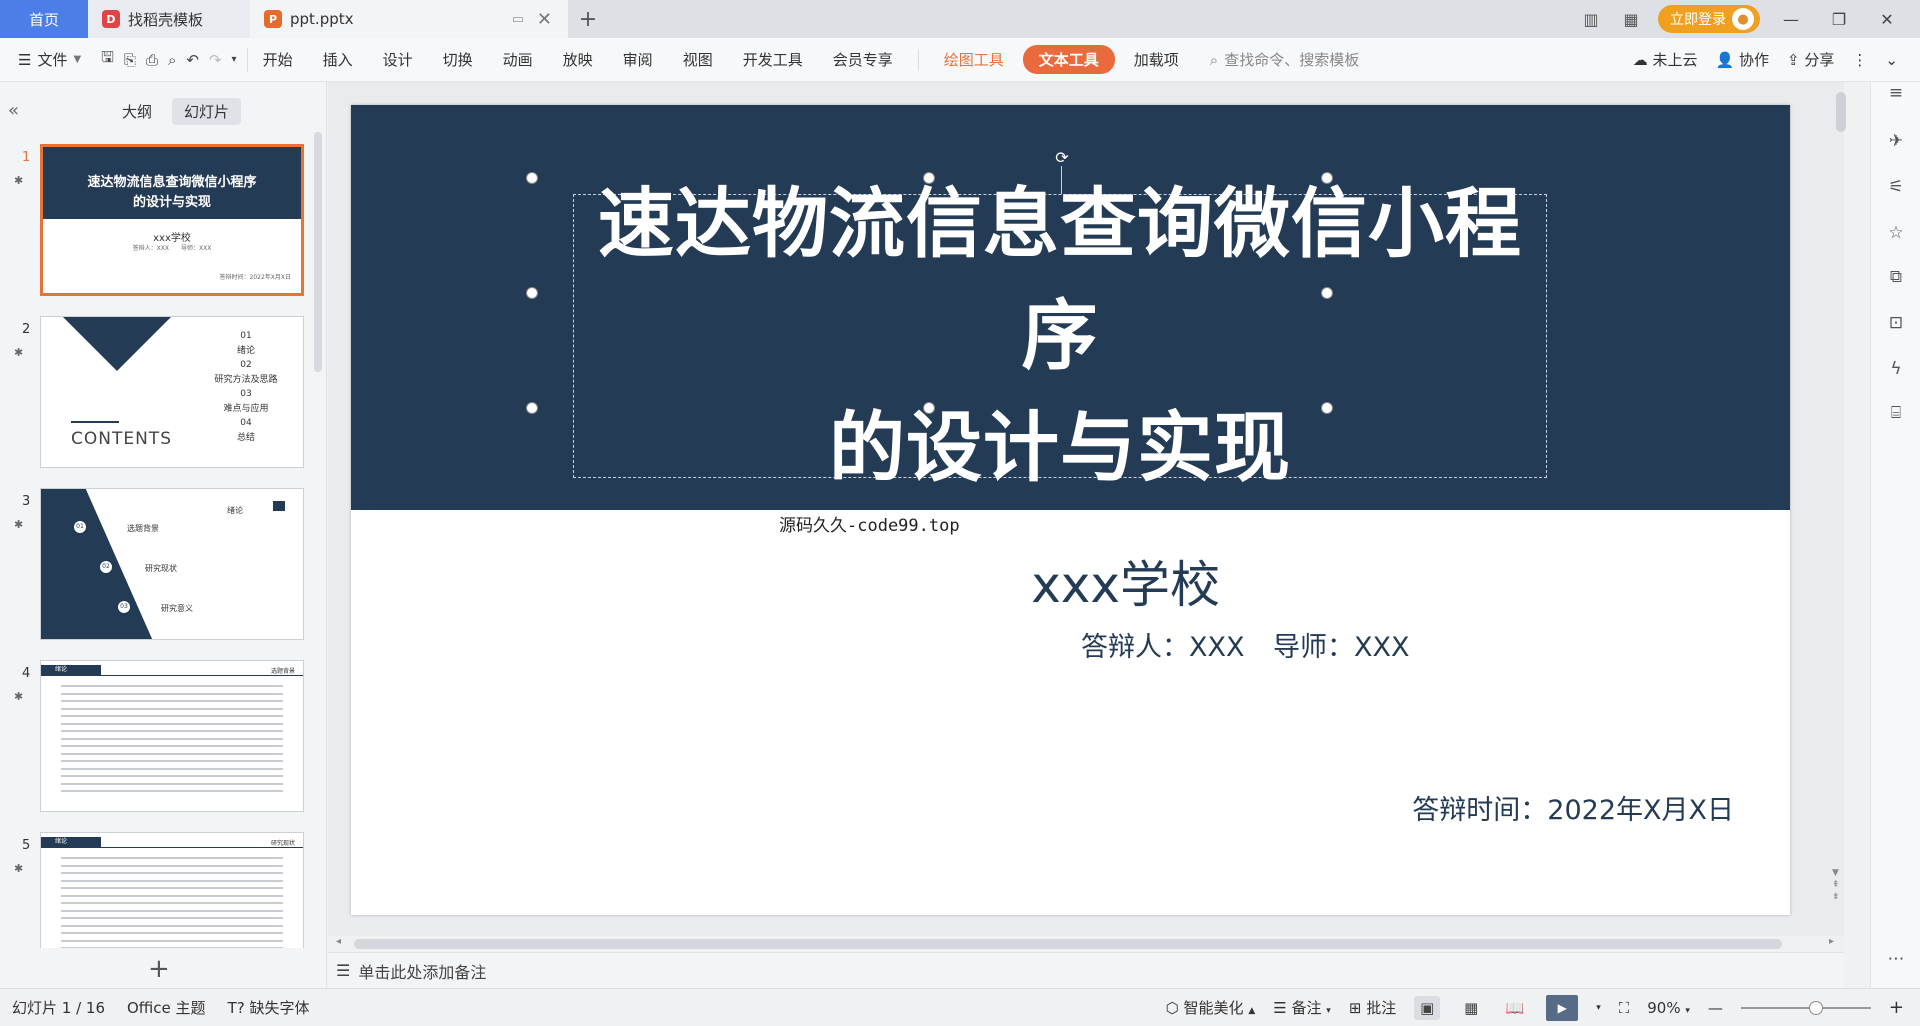 The height and width of the screenshot is (1026, 1920). What do you see at coordinates (1836, 885) in the screenshot?
I see `scroll-arrows-icon: ▼ ⇞ ⇟` at bounding box center [1836, 885].